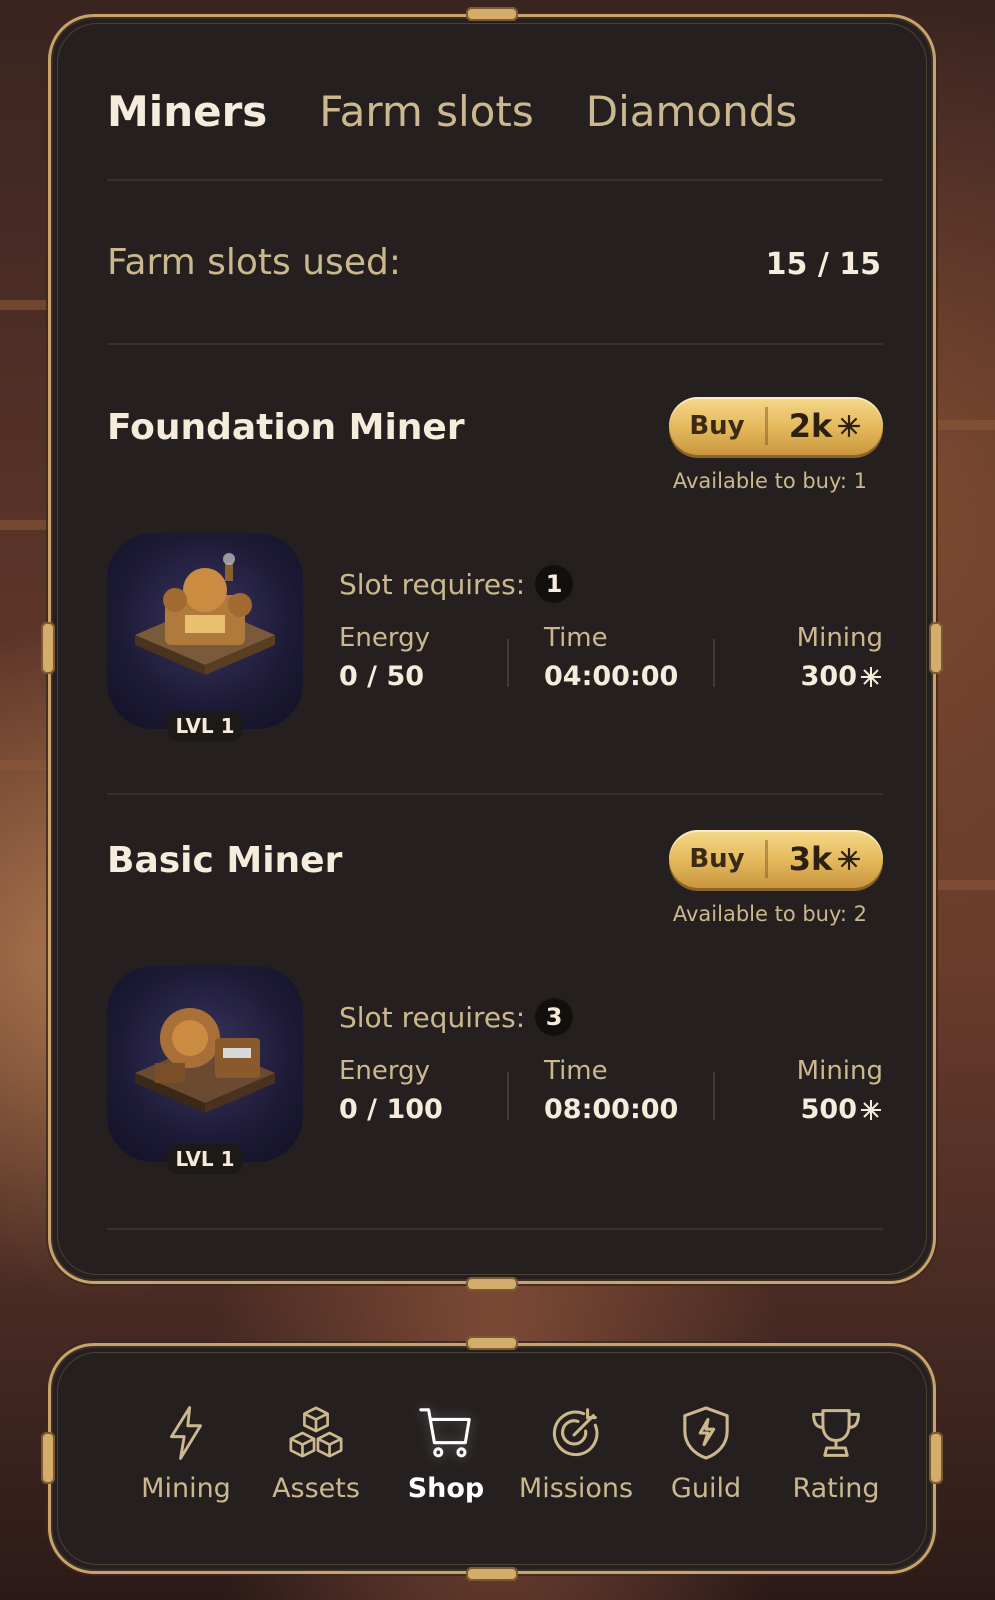 The image size is (995, 1600). I want to click on mining-stat: Mining 500, so click(840, 1090).